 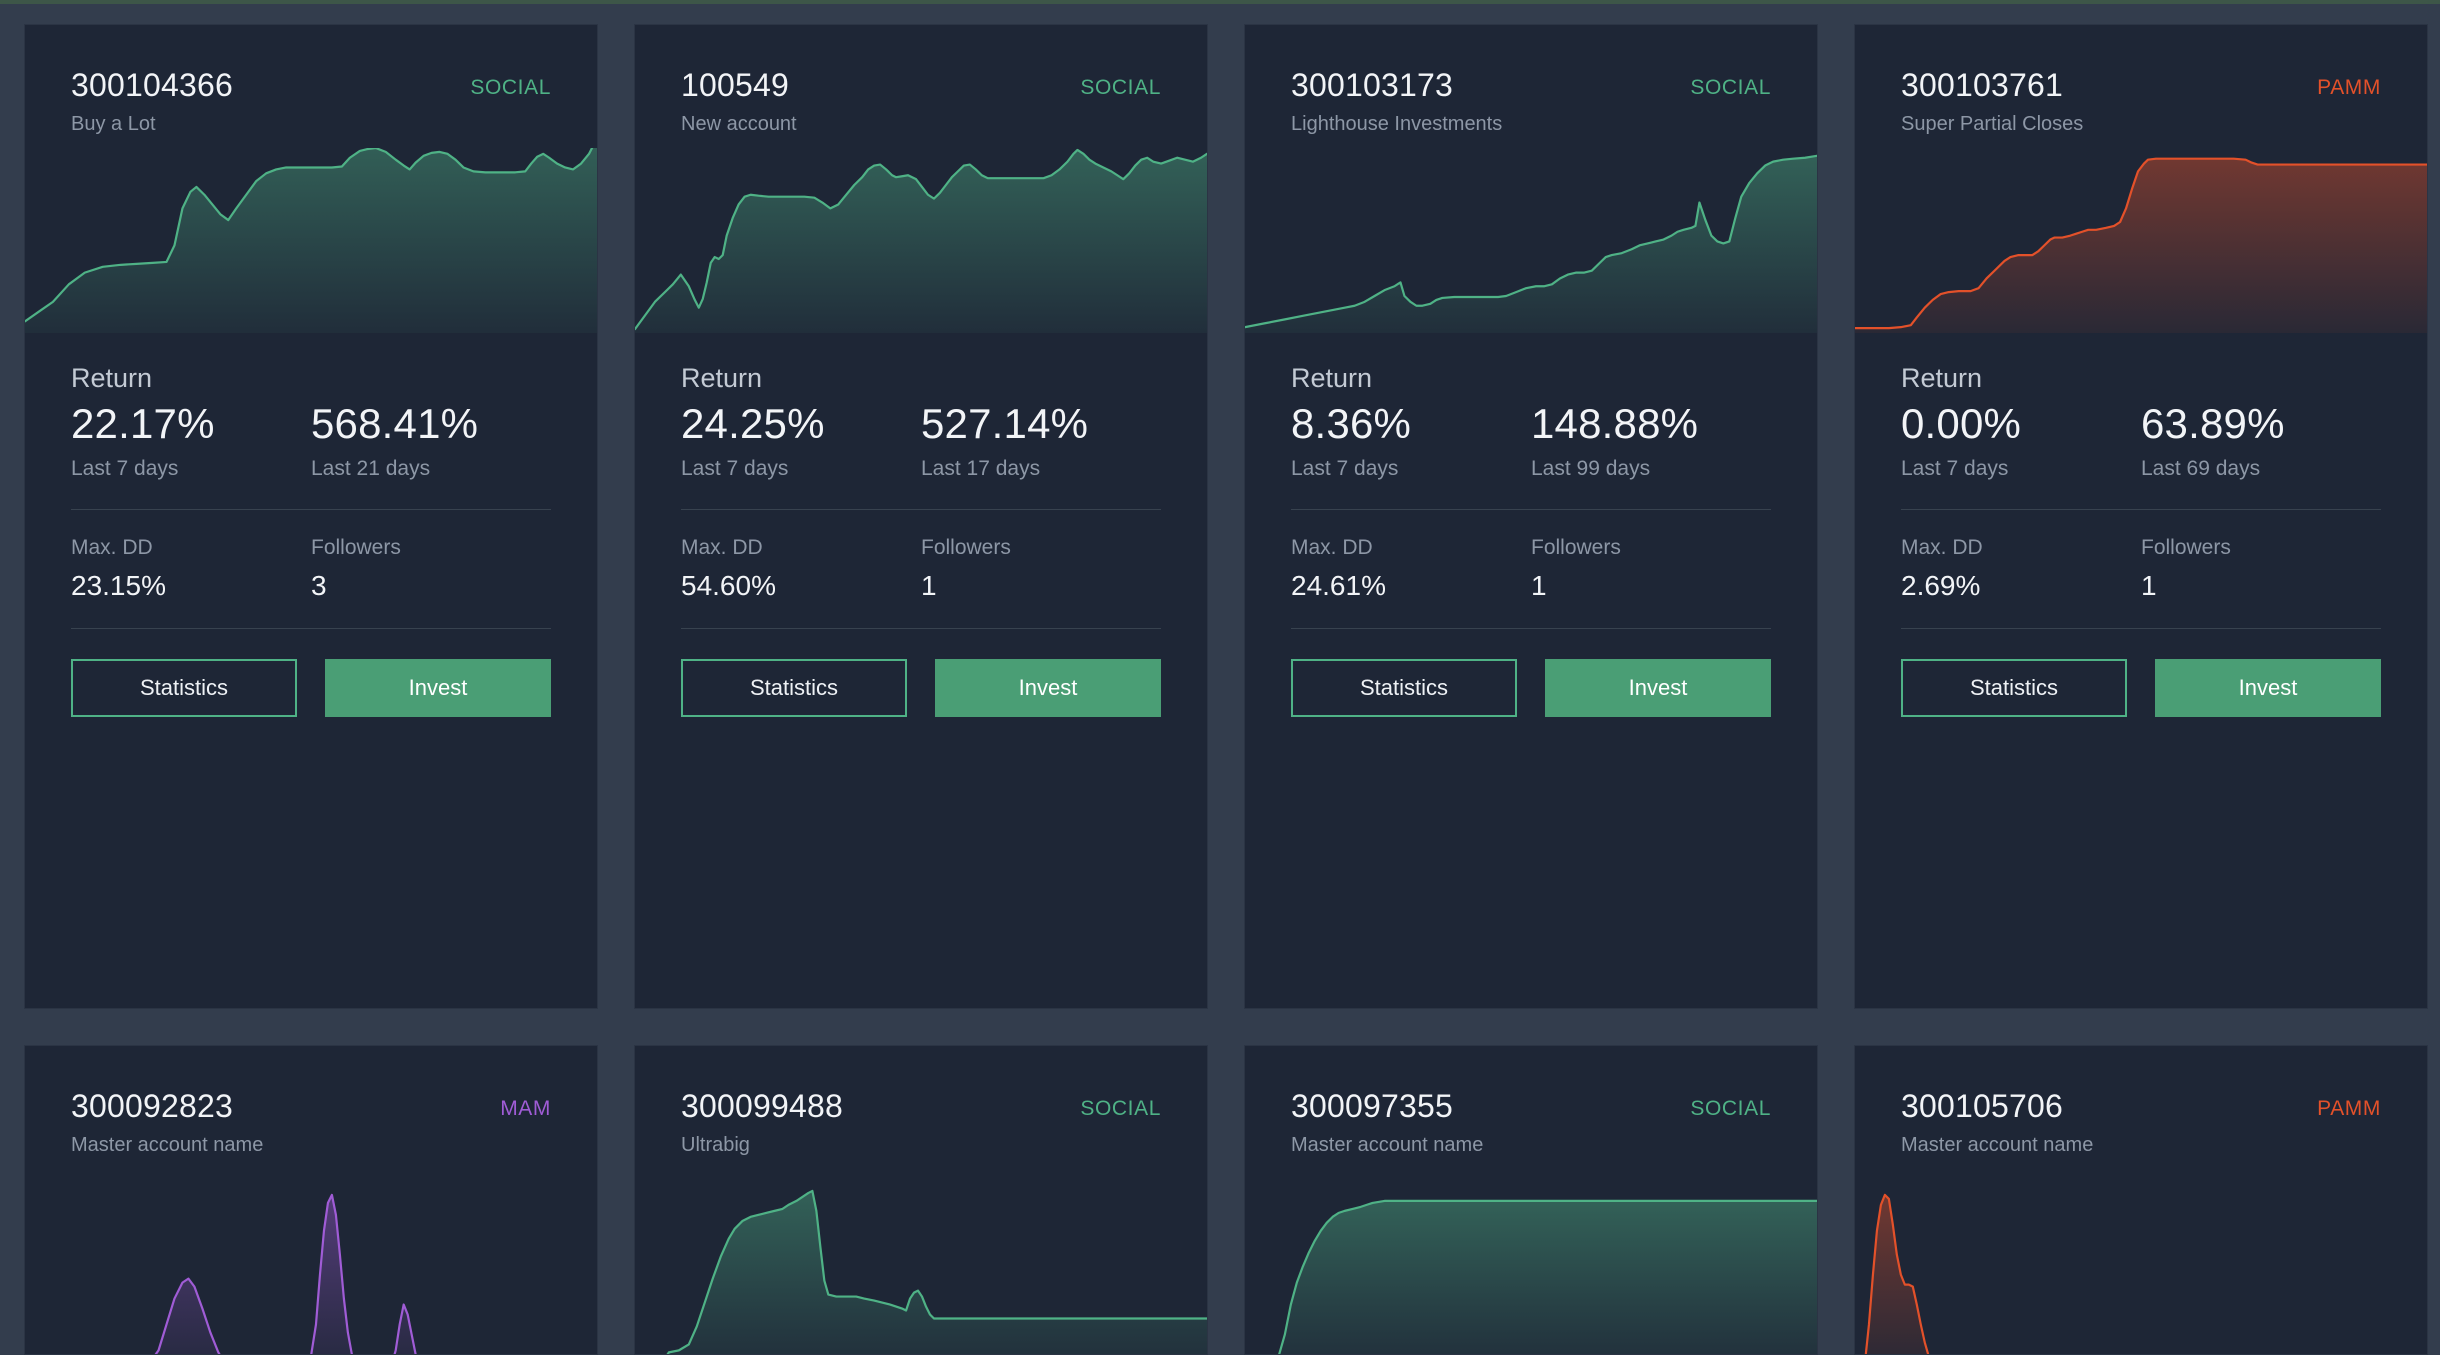 I want to click on return-short-value: 24.25%, so click(x=753, y=423).